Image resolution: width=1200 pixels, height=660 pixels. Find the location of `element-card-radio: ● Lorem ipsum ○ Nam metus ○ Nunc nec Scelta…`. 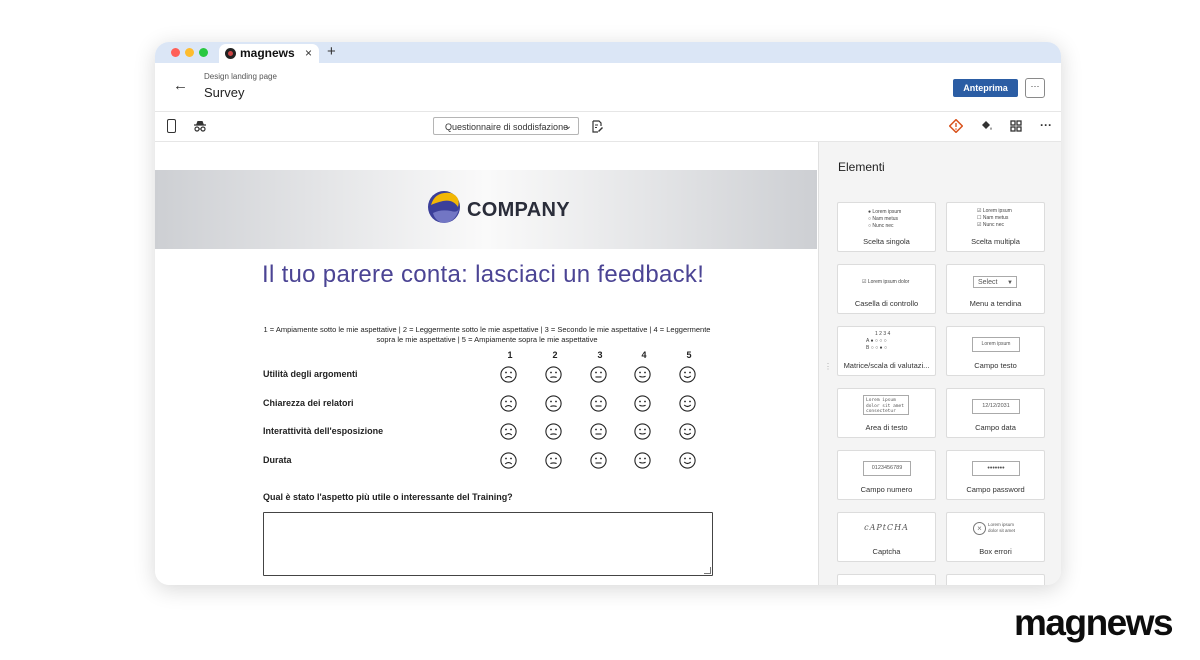

element-card-radio: ● Lorem ipsum ○ Nam metus ○ Nunc nec Scelta… is located at coordinates (886, 227).